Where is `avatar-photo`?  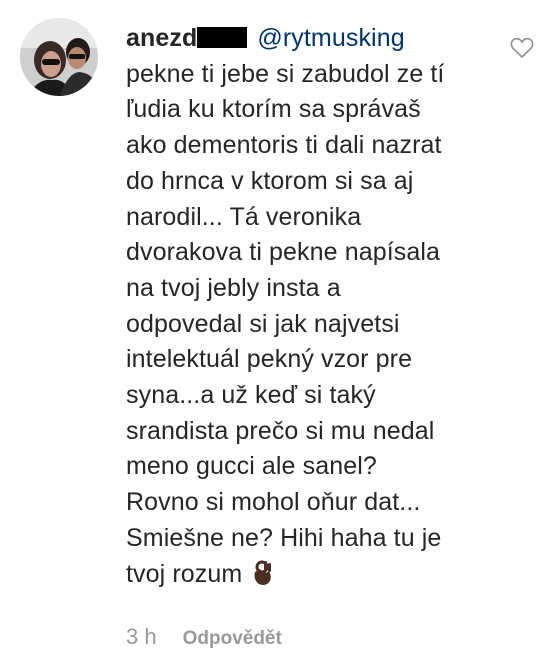 avatar-photo is located at coordinates (59, 57).